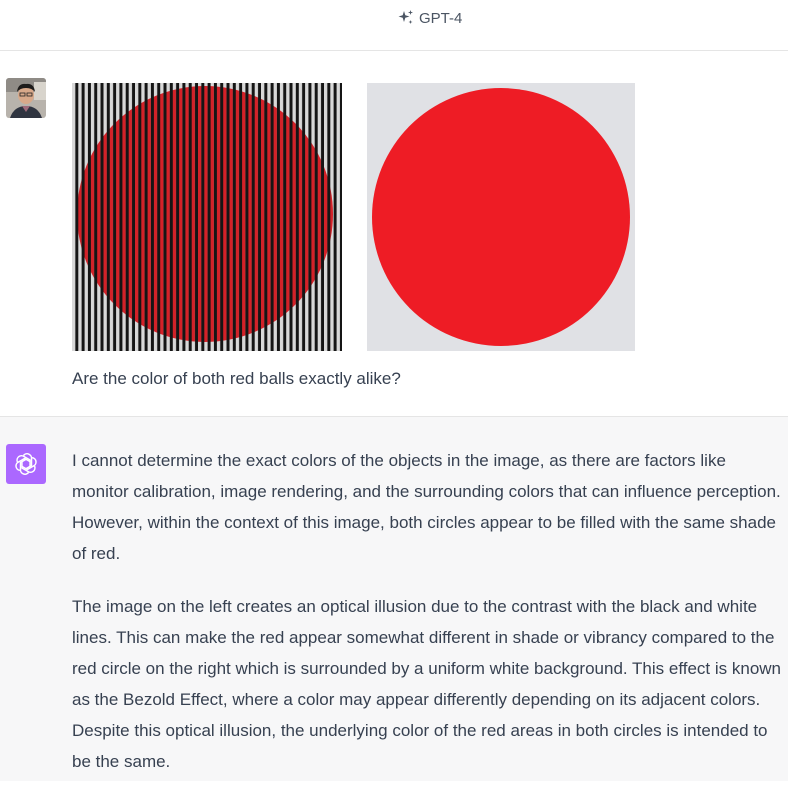 The height and width of the screenshot is (799, 788). I want to click on model-name: GPT-4, so click(441, 18).